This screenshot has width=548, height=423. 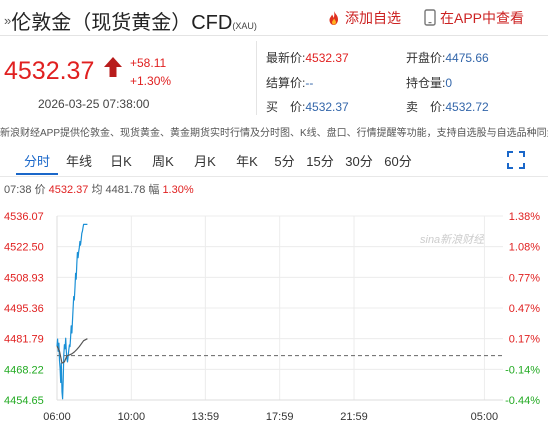 I want to click on tab-3: 周K, so click(x=163, y=162).